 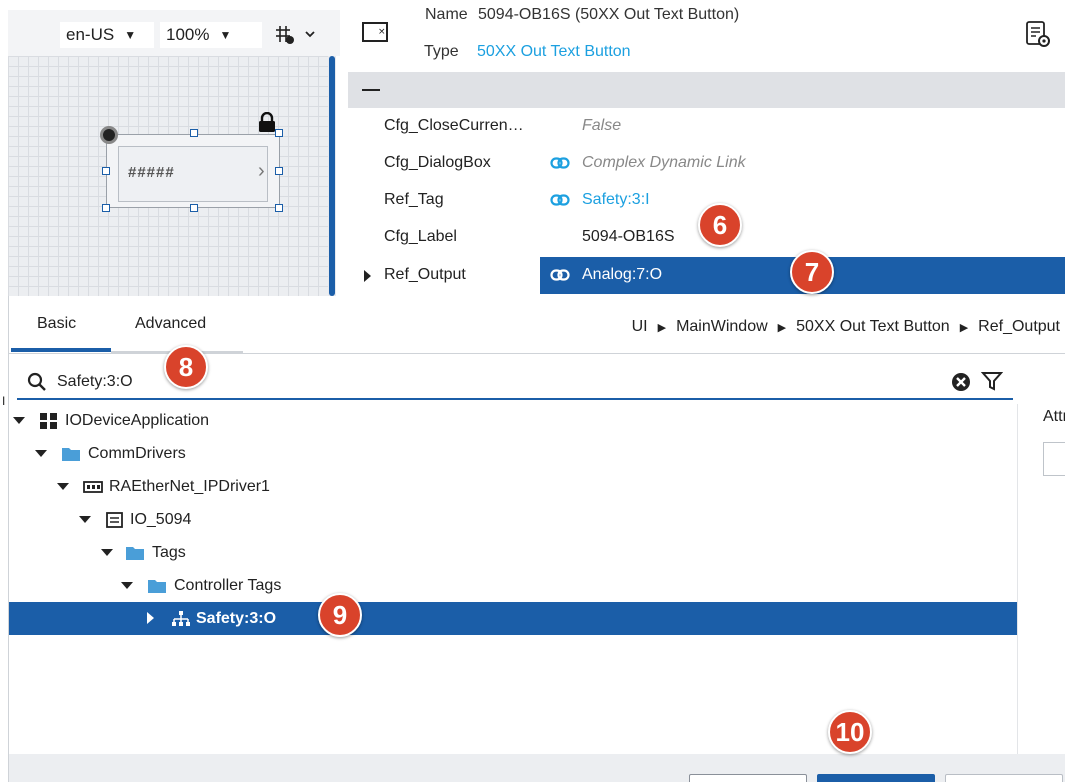 What do you see at coordinates (961, 382) in the screenshot?
I see `clear-search-icon` at bounding box center [961, 382].